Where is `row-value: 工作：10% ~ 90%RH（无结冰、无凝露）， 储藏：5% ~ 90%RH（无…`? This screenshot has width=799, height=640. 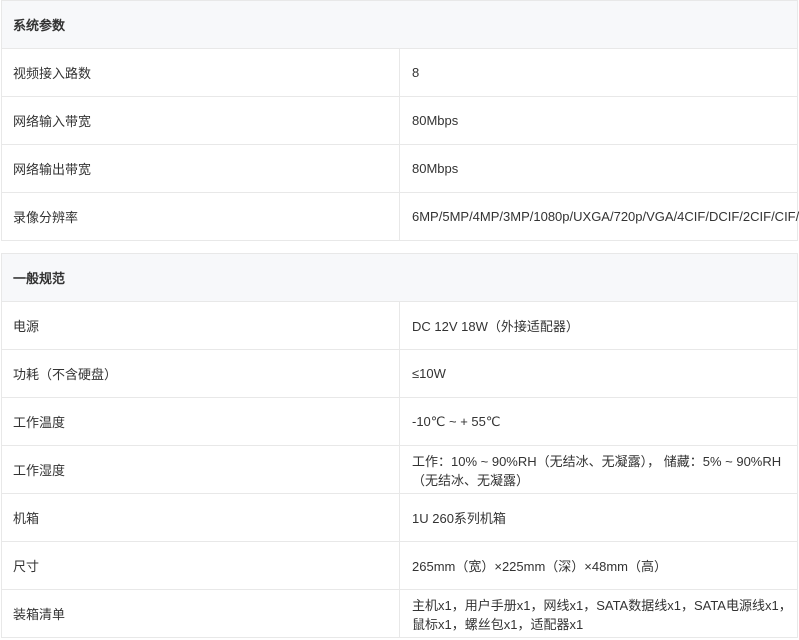 row-value: 工作：10% ~ 90%RH（无结冰、无凝露）， 储藏：5% ~ 90%RH（无… is located at coordinates (598, 469).